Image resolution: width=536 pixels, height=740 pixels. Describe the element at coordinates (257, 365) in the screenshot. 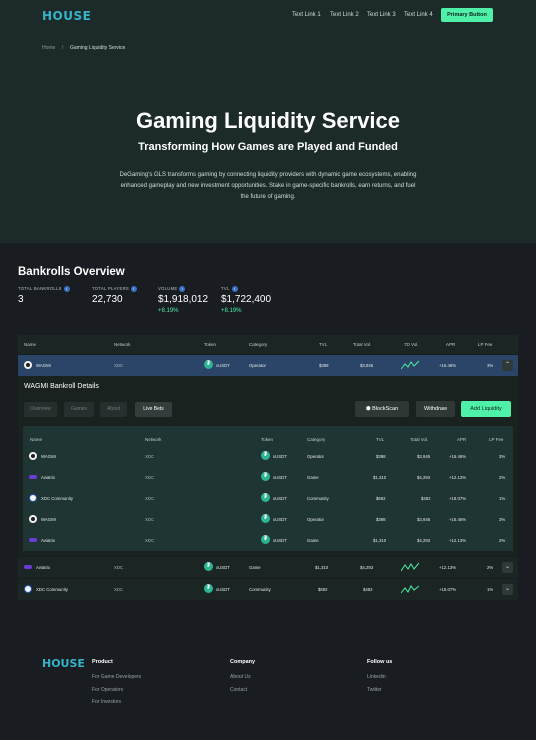

I see `row-category: Operator` at that location.